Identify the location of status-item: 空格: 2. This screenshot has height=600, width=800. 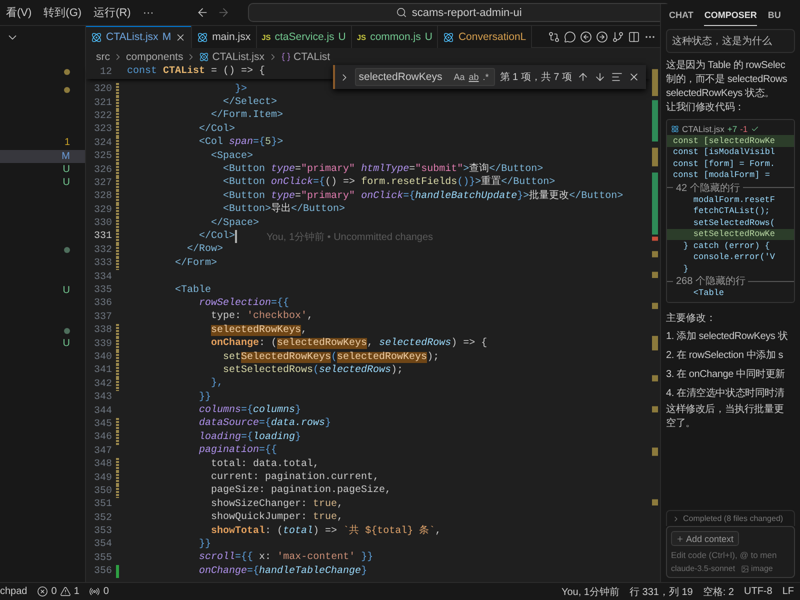
(718, 591).